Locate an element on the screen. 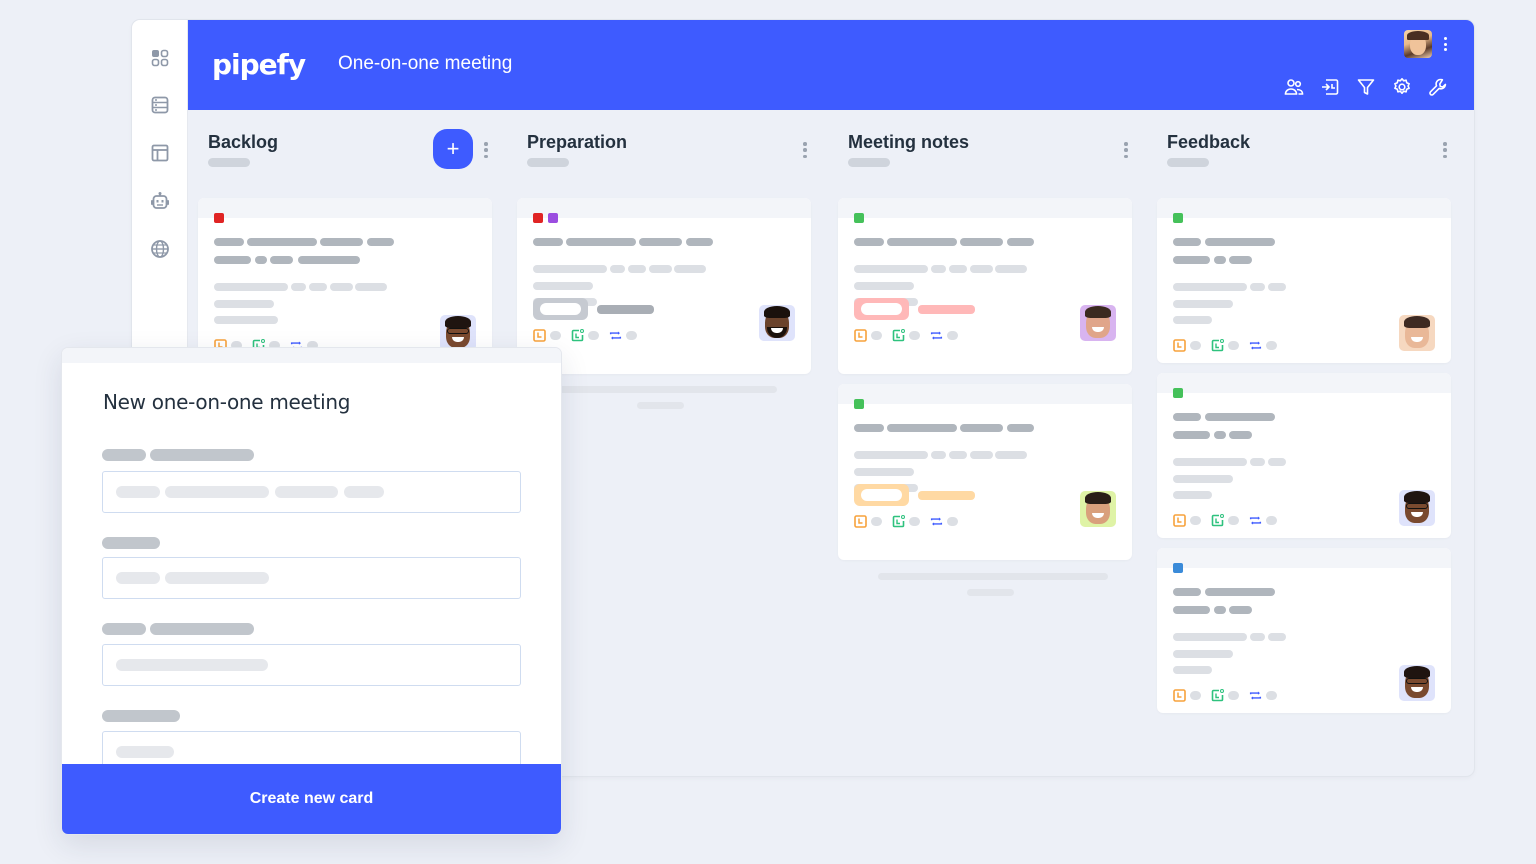  pipe-title: One-on-one meeting is located at coordinates (425, 63).